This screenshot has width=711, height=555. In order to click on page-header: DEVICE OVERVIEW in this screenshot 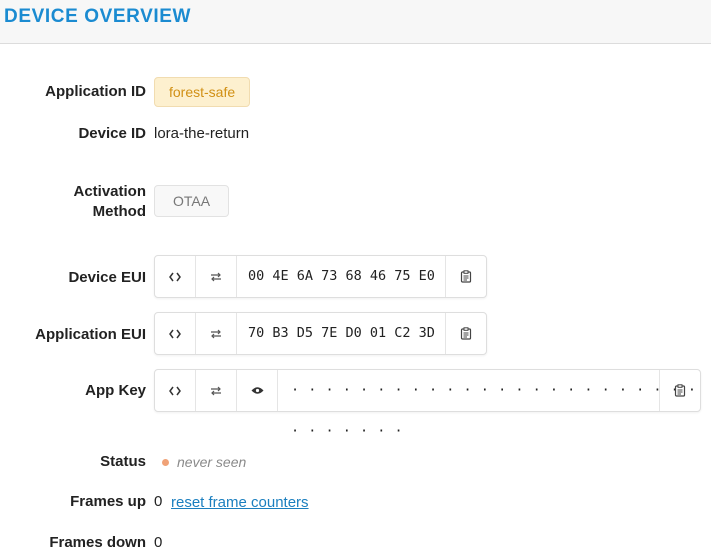, I will do `click(355, 22)`.